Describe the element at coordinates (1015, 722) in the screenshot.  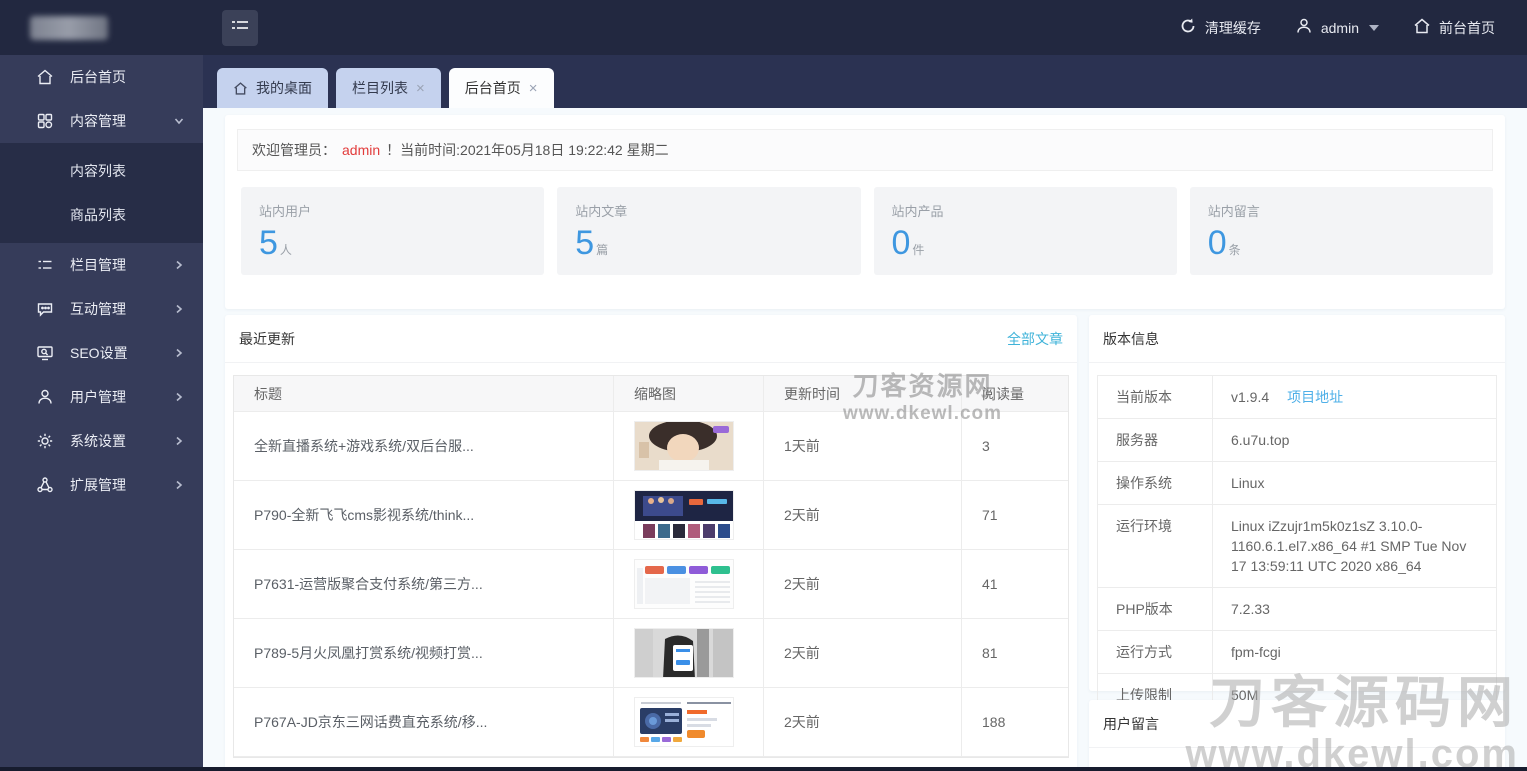
I see `read-count: 188` at that location.